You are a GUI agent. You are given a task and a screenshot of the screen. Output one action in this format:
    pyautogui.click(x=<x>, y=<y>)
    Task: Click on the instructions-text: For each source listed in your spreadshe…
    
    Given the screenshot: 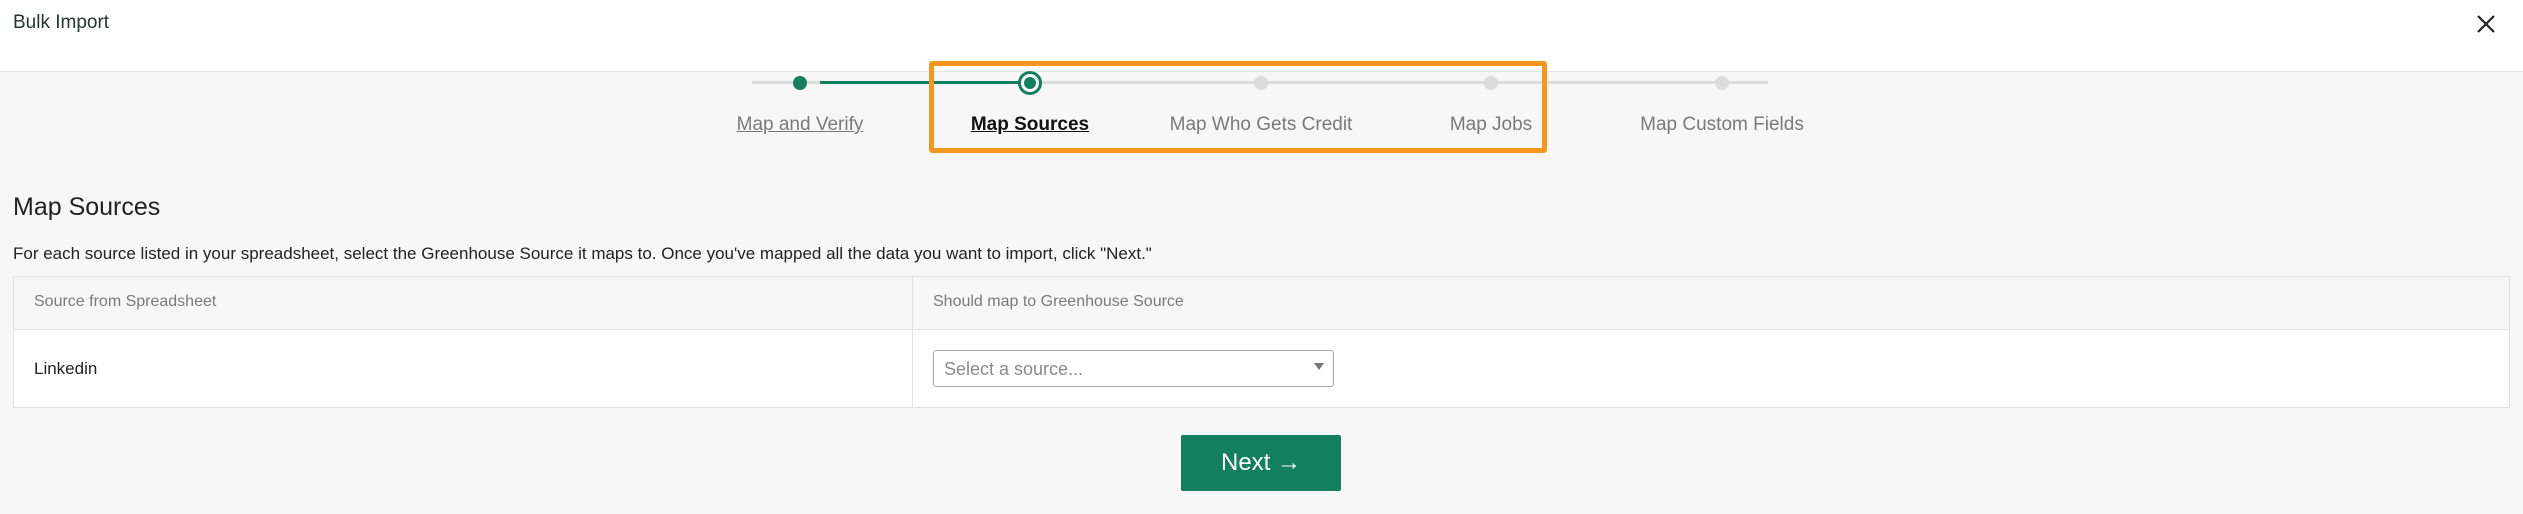 What is the action you would take?
    pyautogui.click(x=582, y=253)
    